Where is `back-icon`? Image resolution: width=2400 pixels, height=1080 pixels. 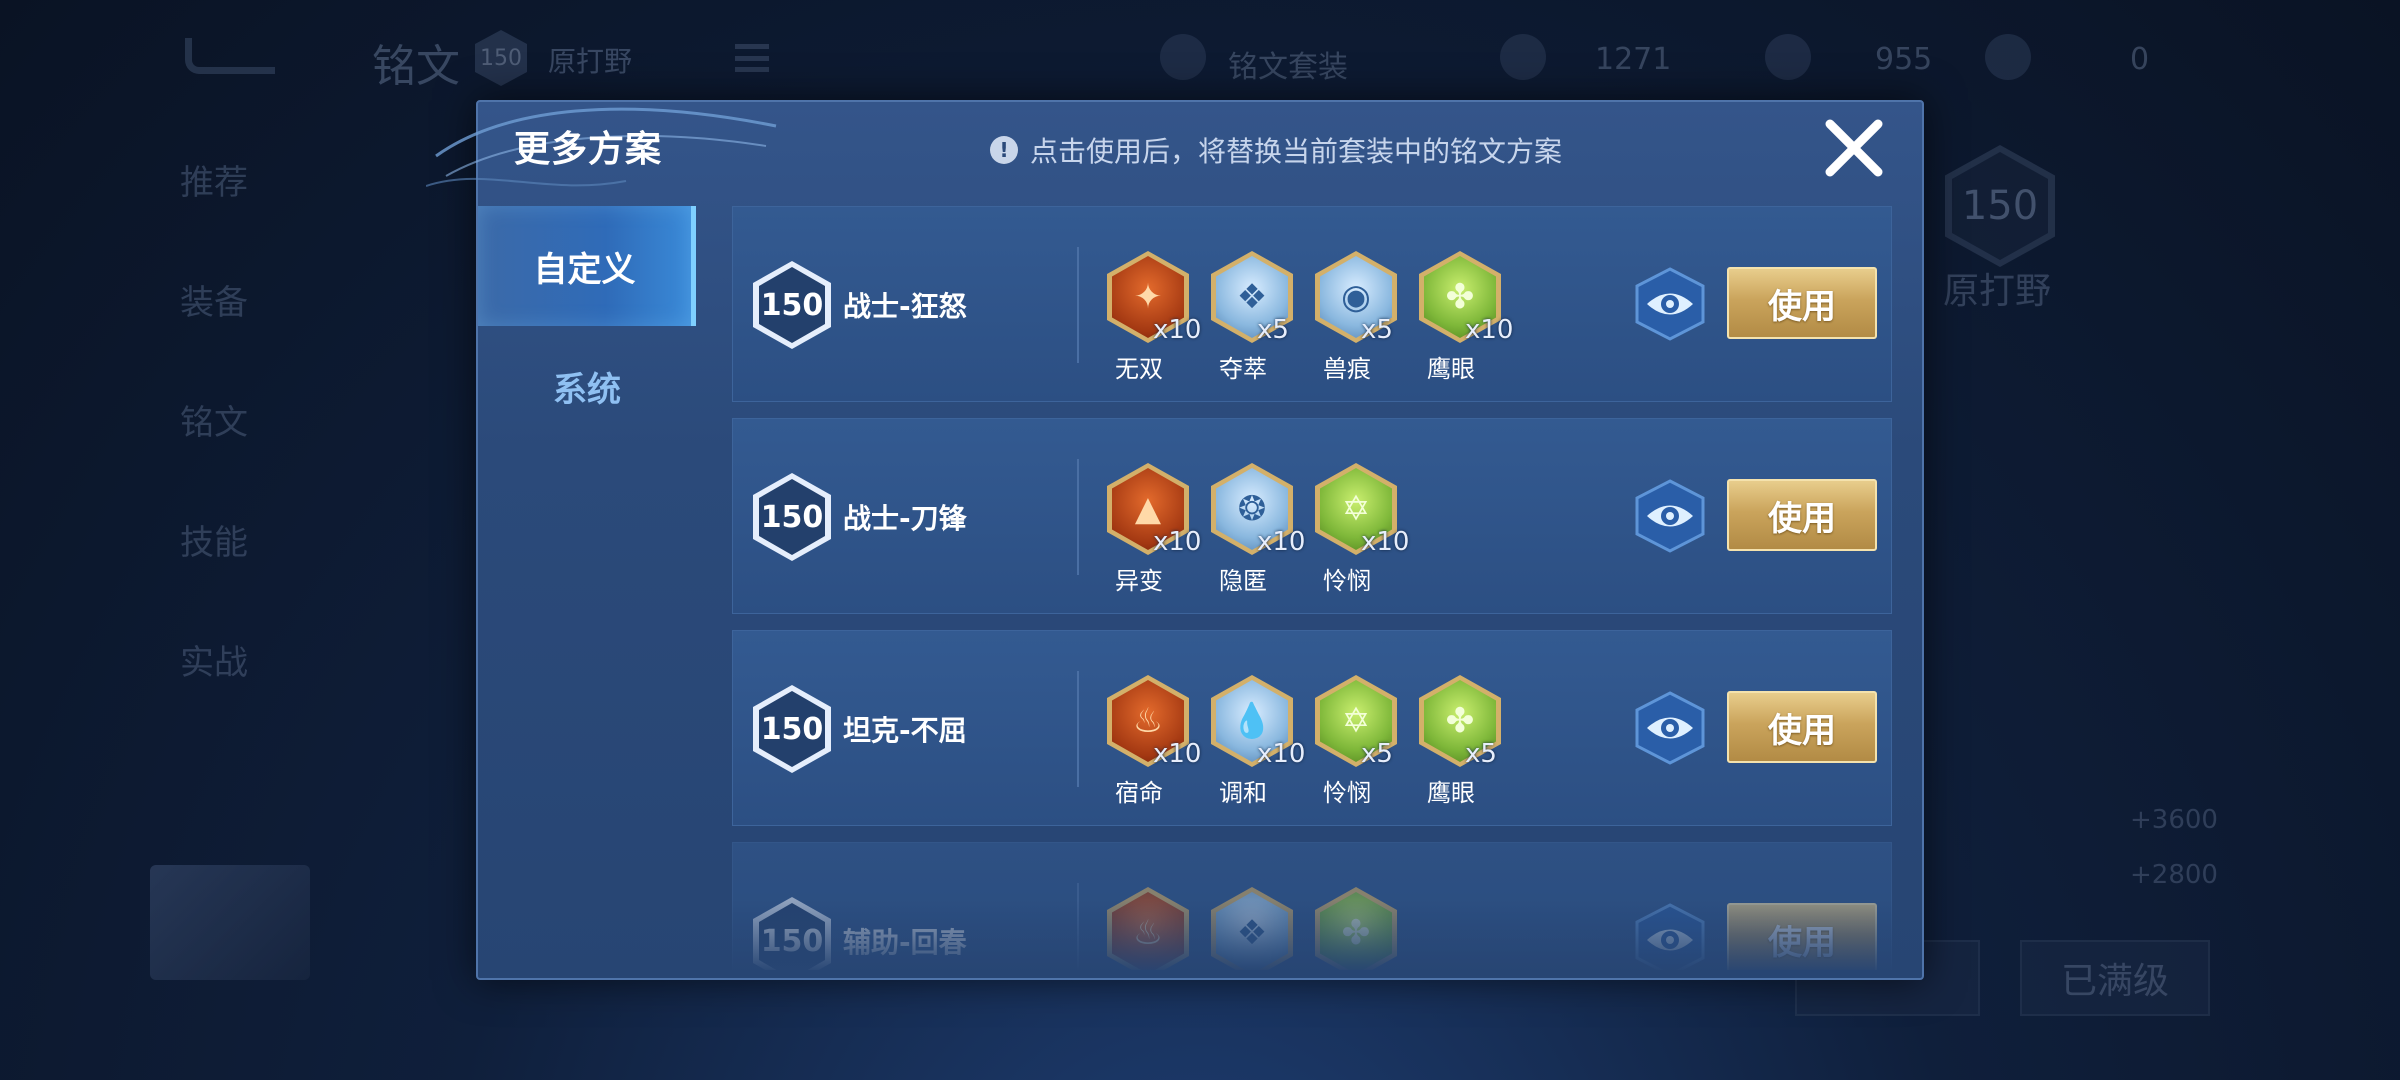 back-icon is located at coordinates (230, 56).